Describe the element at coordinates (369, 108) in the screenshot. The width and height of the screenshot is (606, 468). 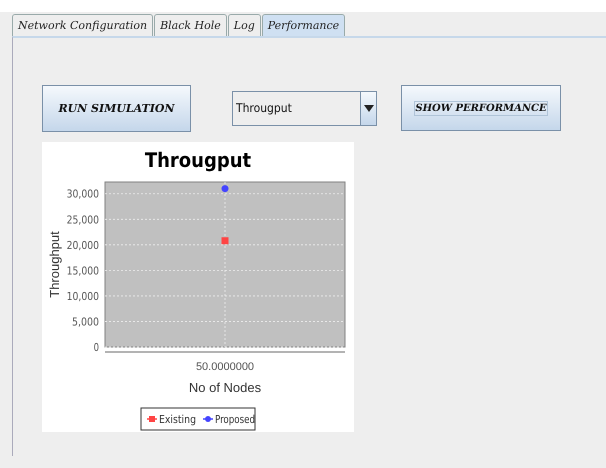
I see `dropdown-arrow-icon` at that location.